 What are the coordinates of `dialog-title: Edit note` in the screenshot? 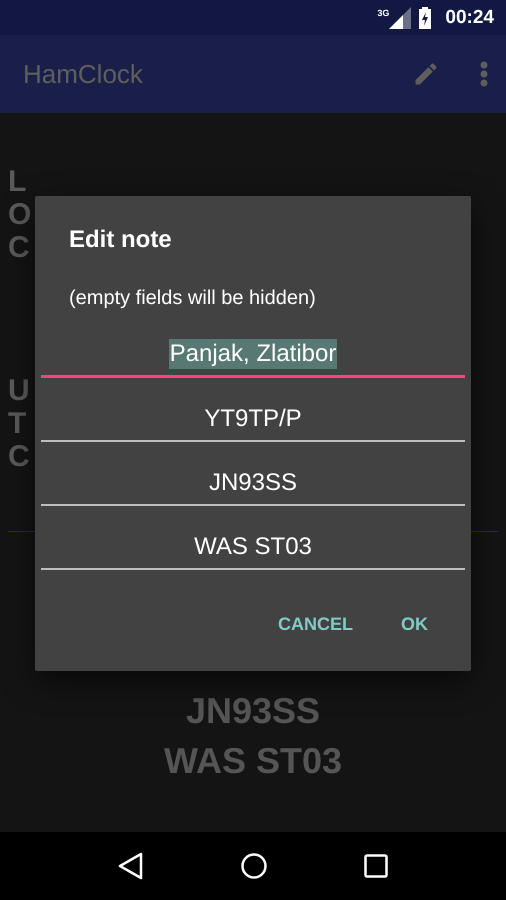 It's located at (121, 240).